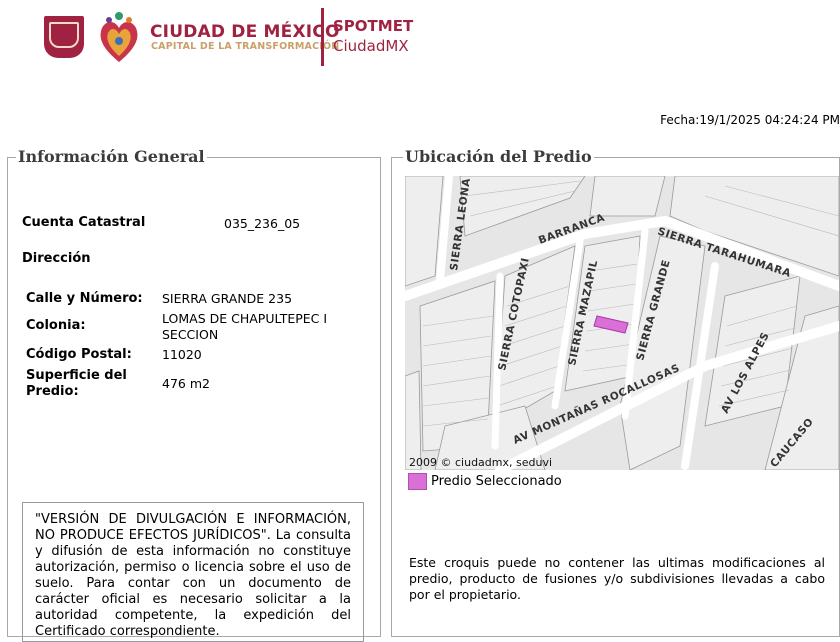 The height and width of the screenshot is (642, 840). What do you see at coordinates (119, 37) in the screenshot?
I see `heart-emblem-logo` at bounding box center [119, 37].